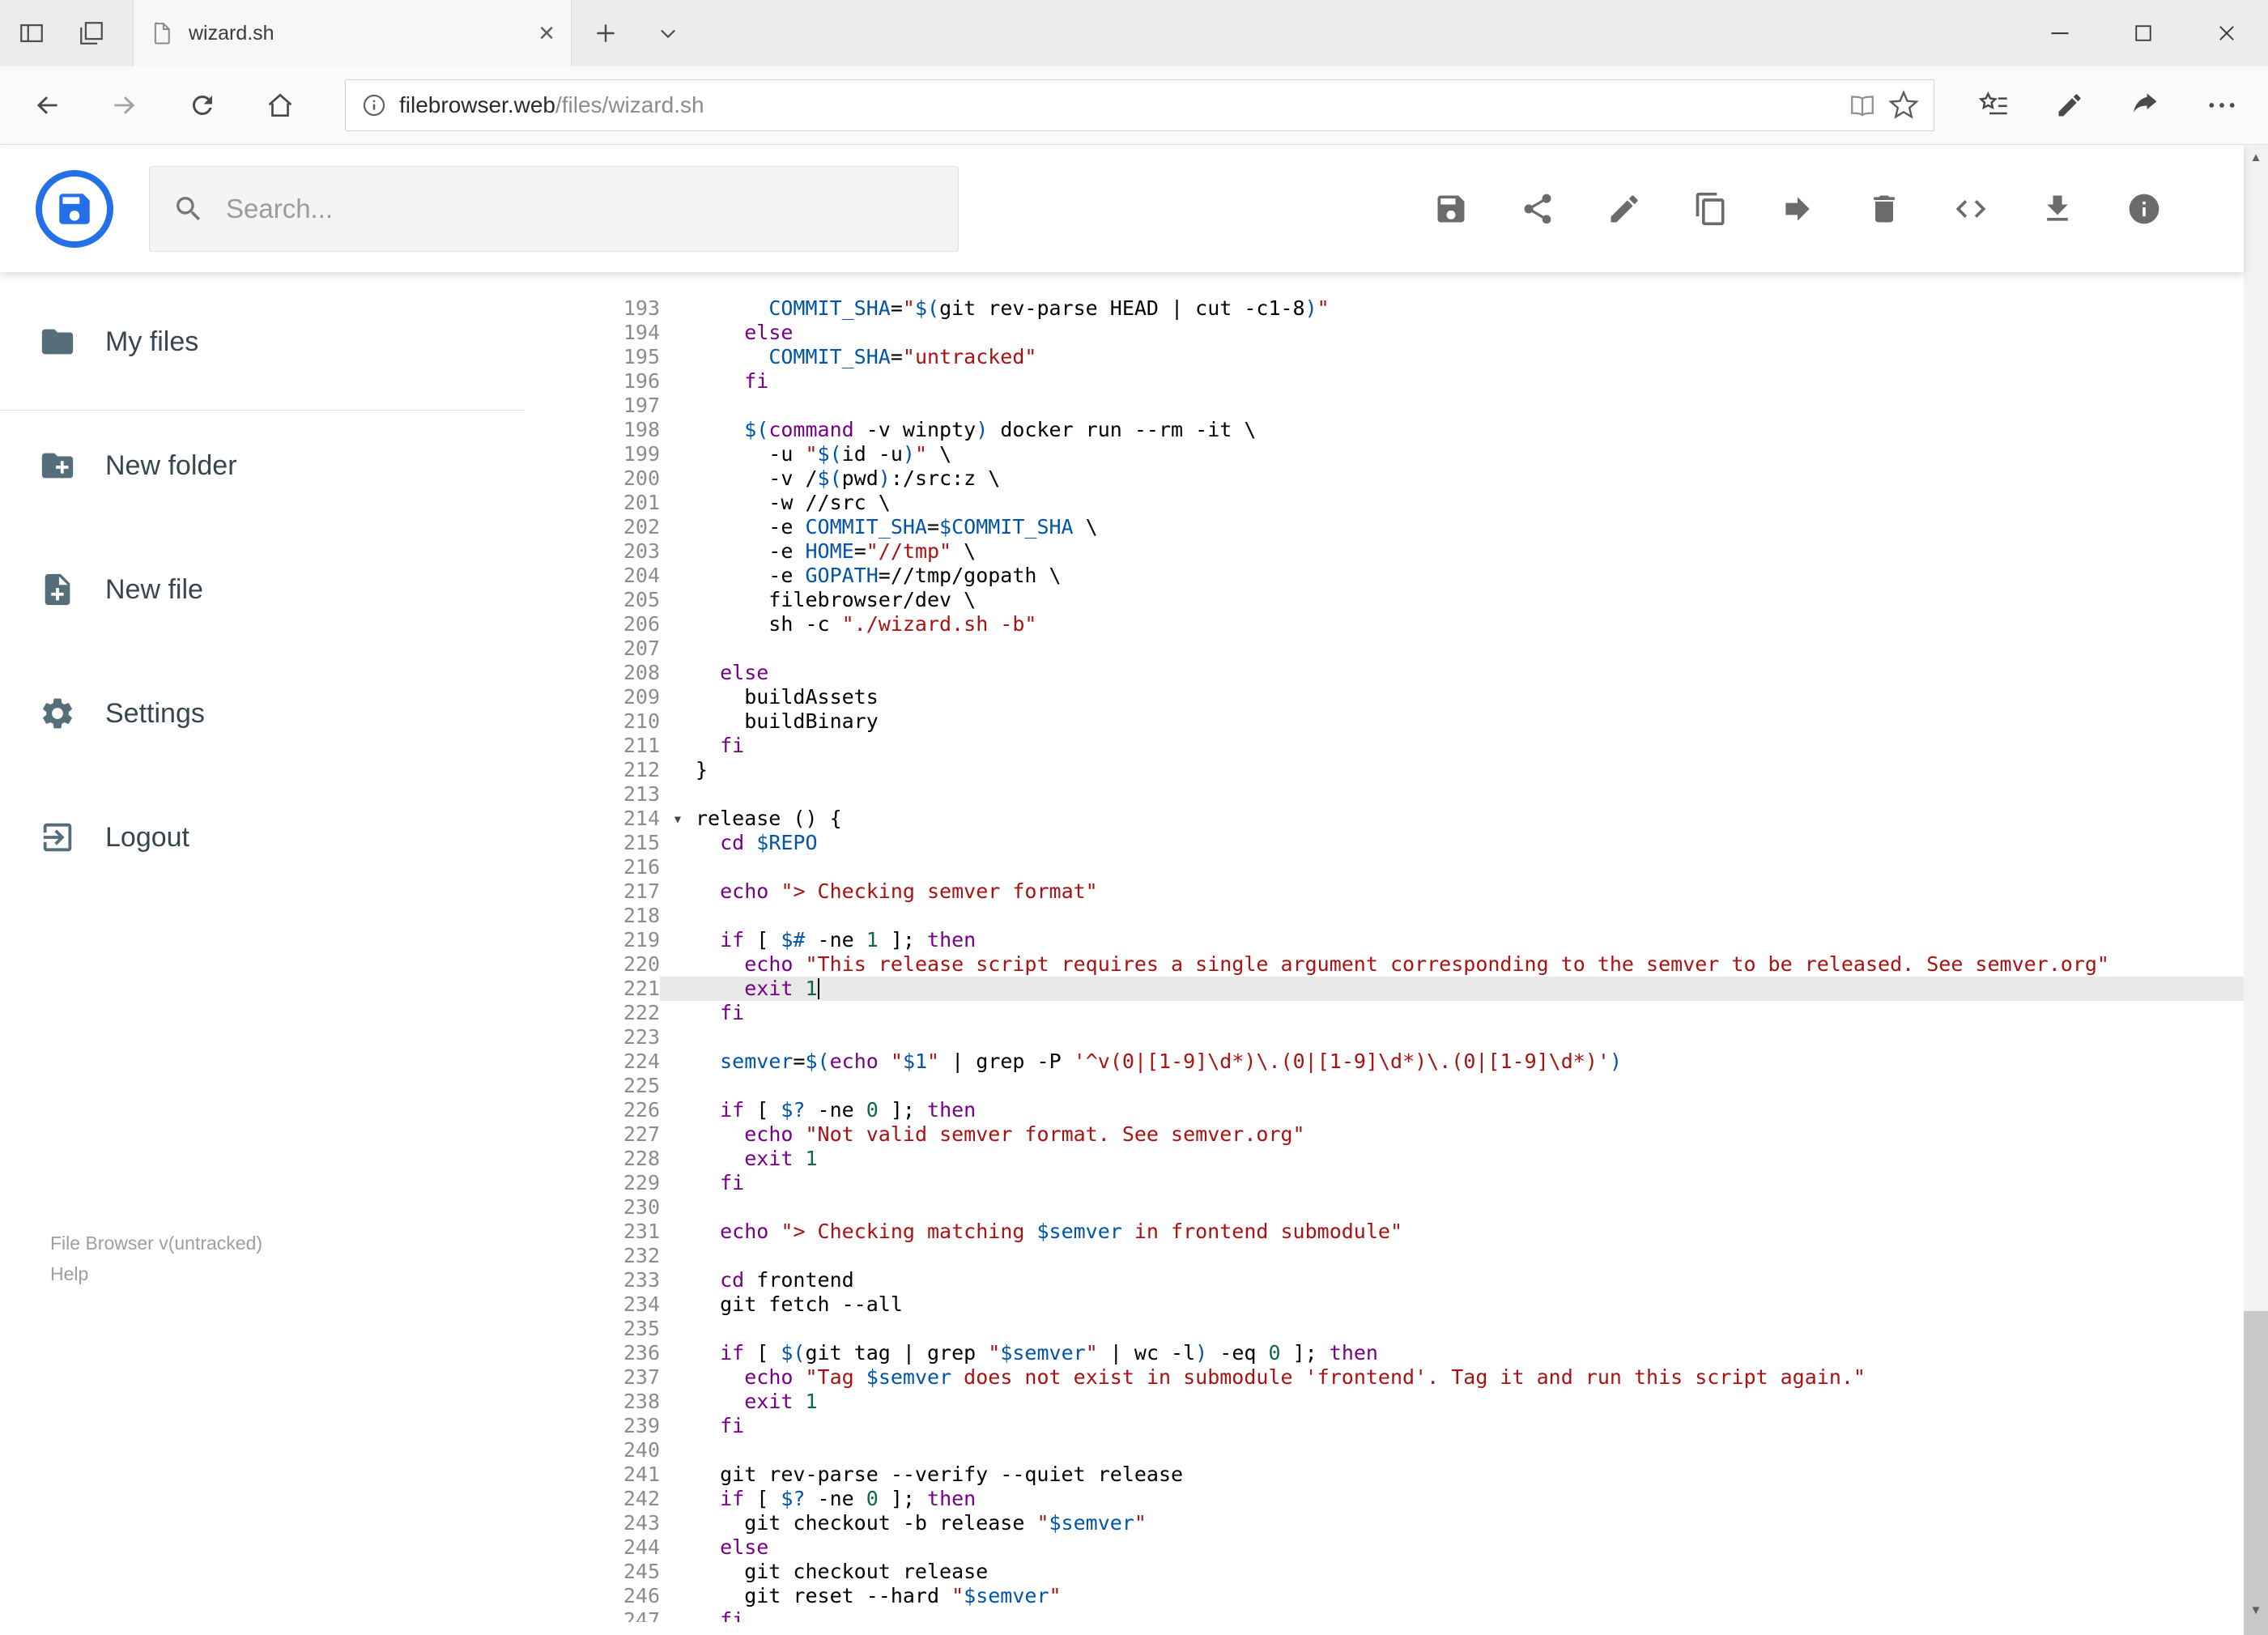  I want to click on code-line: 197, so click(1405, 406).